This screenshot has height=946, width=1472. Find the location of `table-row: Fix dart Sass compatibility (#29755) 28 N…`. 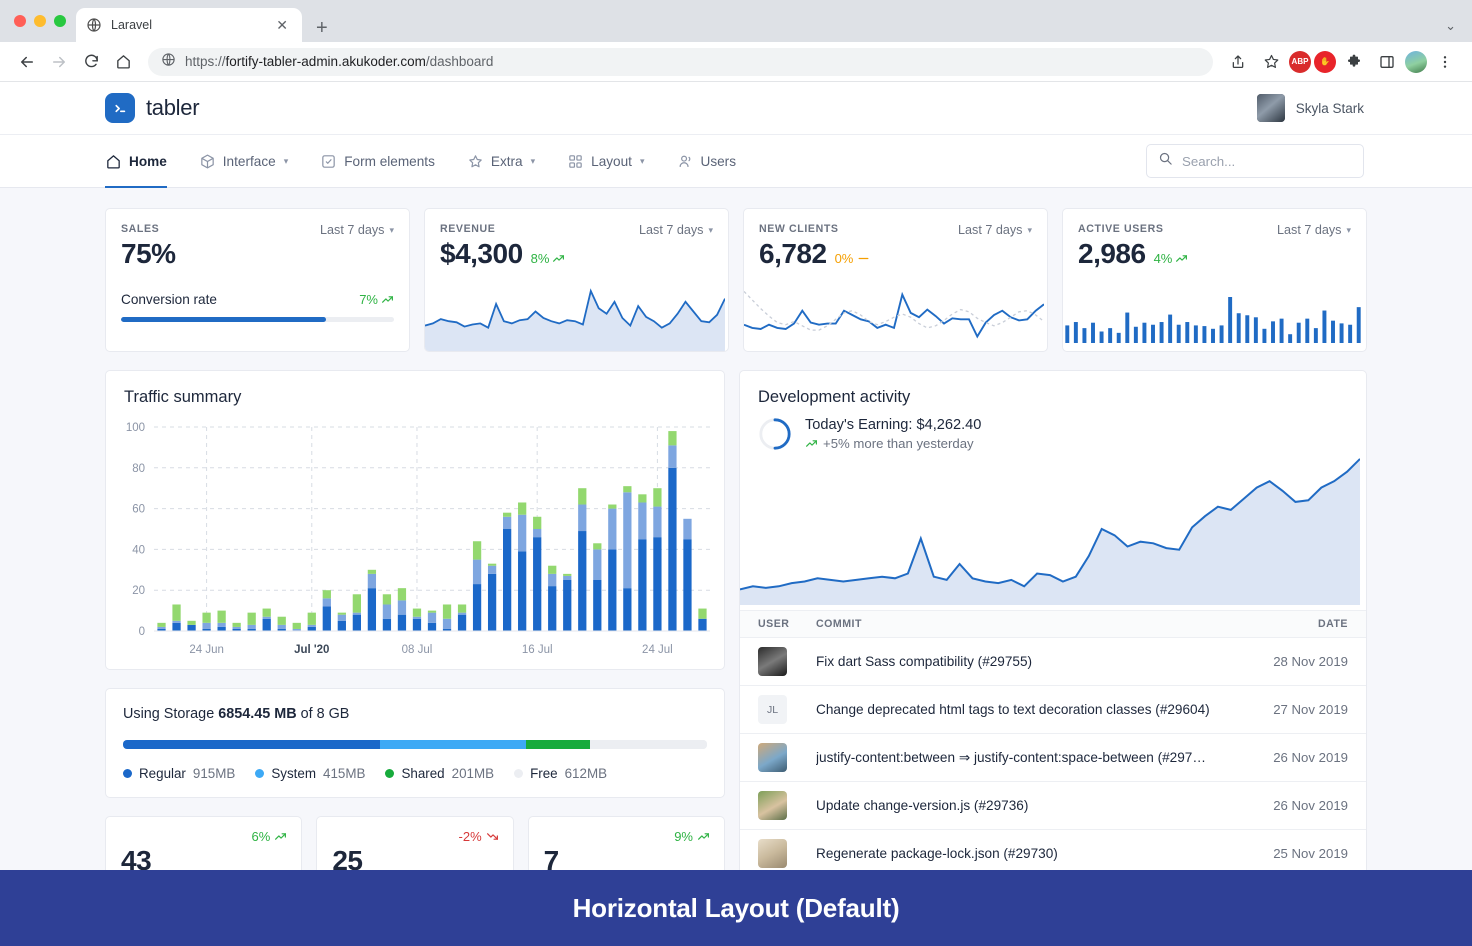

table-row: Fix dart Sass compatibility (#29755) 28 N… is located at coordinates (1053, 662).